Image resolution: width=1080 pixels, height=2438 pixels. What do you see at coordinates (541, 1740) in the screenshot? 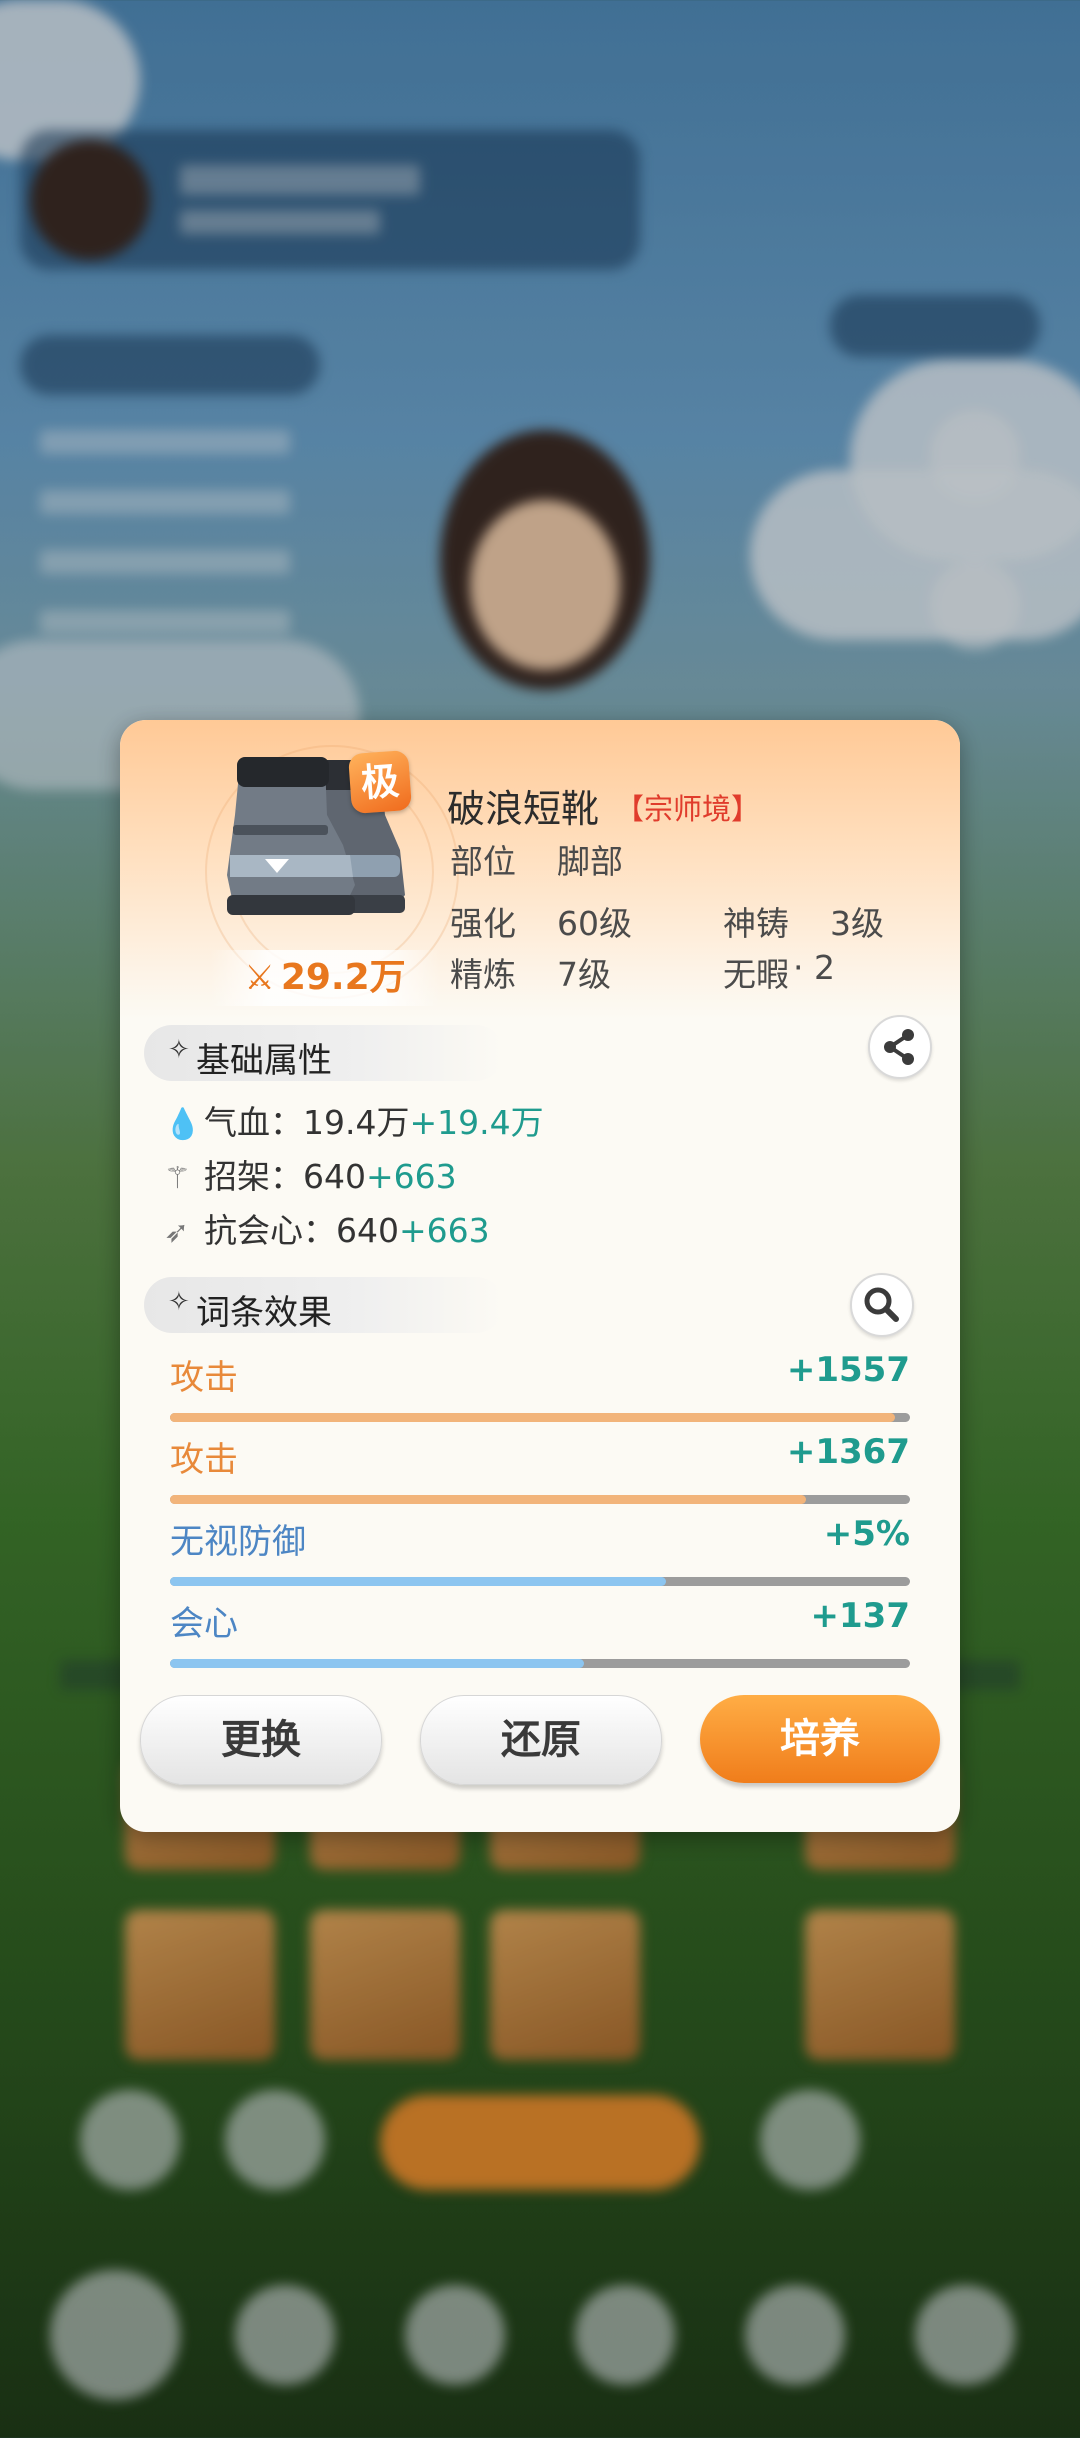
I see `restore-button: 还原` at bounding box center [541, 1740].